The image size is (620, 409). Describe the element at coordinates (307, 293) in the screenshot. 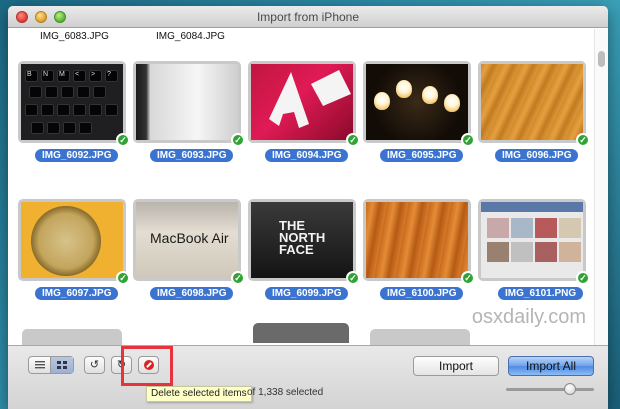

I see `photo-filename: IMG_6099.JPG` at that location.